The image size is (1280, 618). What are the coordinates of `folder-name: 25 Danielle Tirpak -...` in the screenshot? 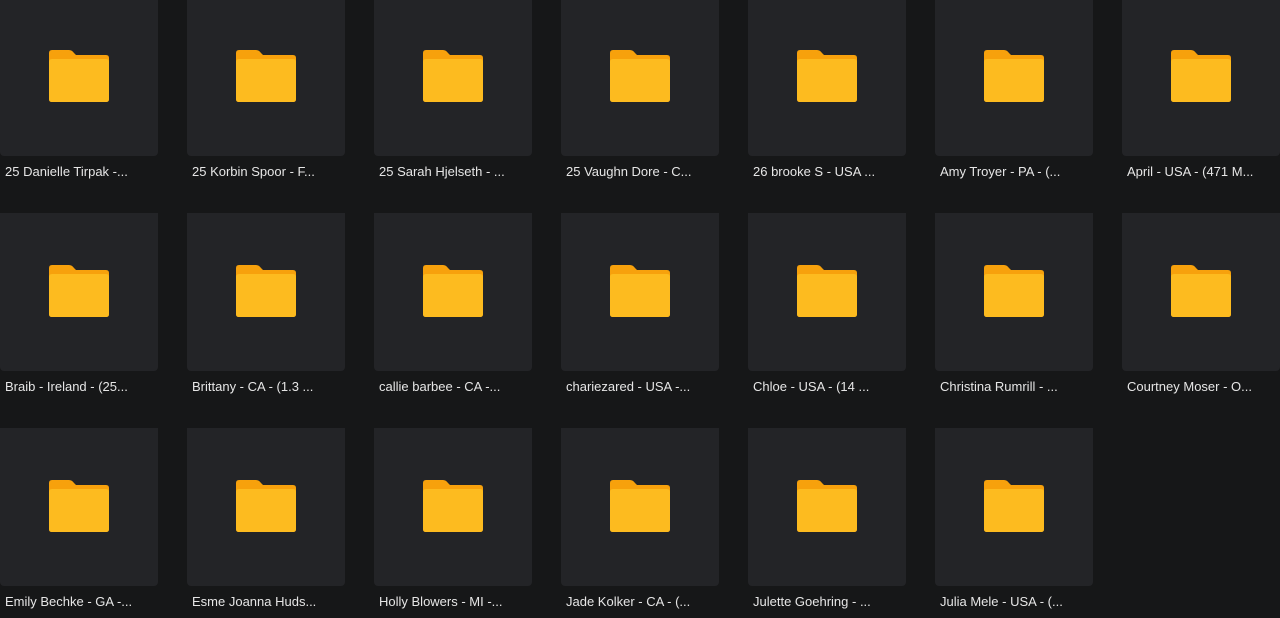 It's located at (66, 171).